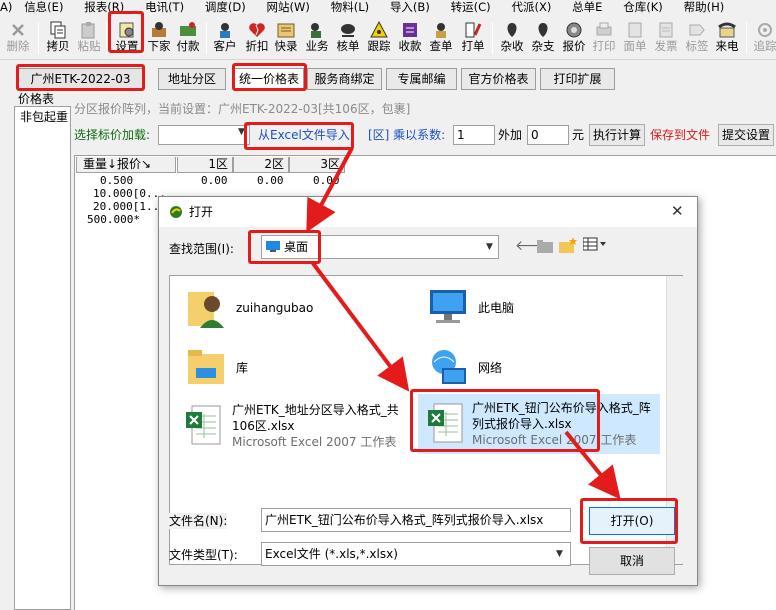 This screenshot has width=776, height=610. What do you see at coordinates (201, 249) in the screenshot?
I see `lookin-label: 查找范围(I):` at bounding box center [201, 249].